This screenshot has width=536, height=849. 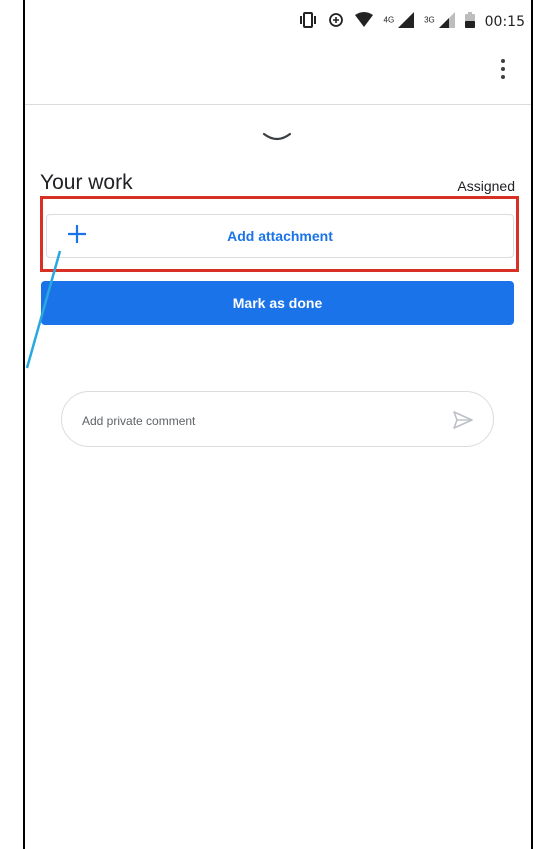 What do you see at coordinates (429, 20) in the screenshot?
I see `network-3g-label: 3G` at bounding box center [429, 20].